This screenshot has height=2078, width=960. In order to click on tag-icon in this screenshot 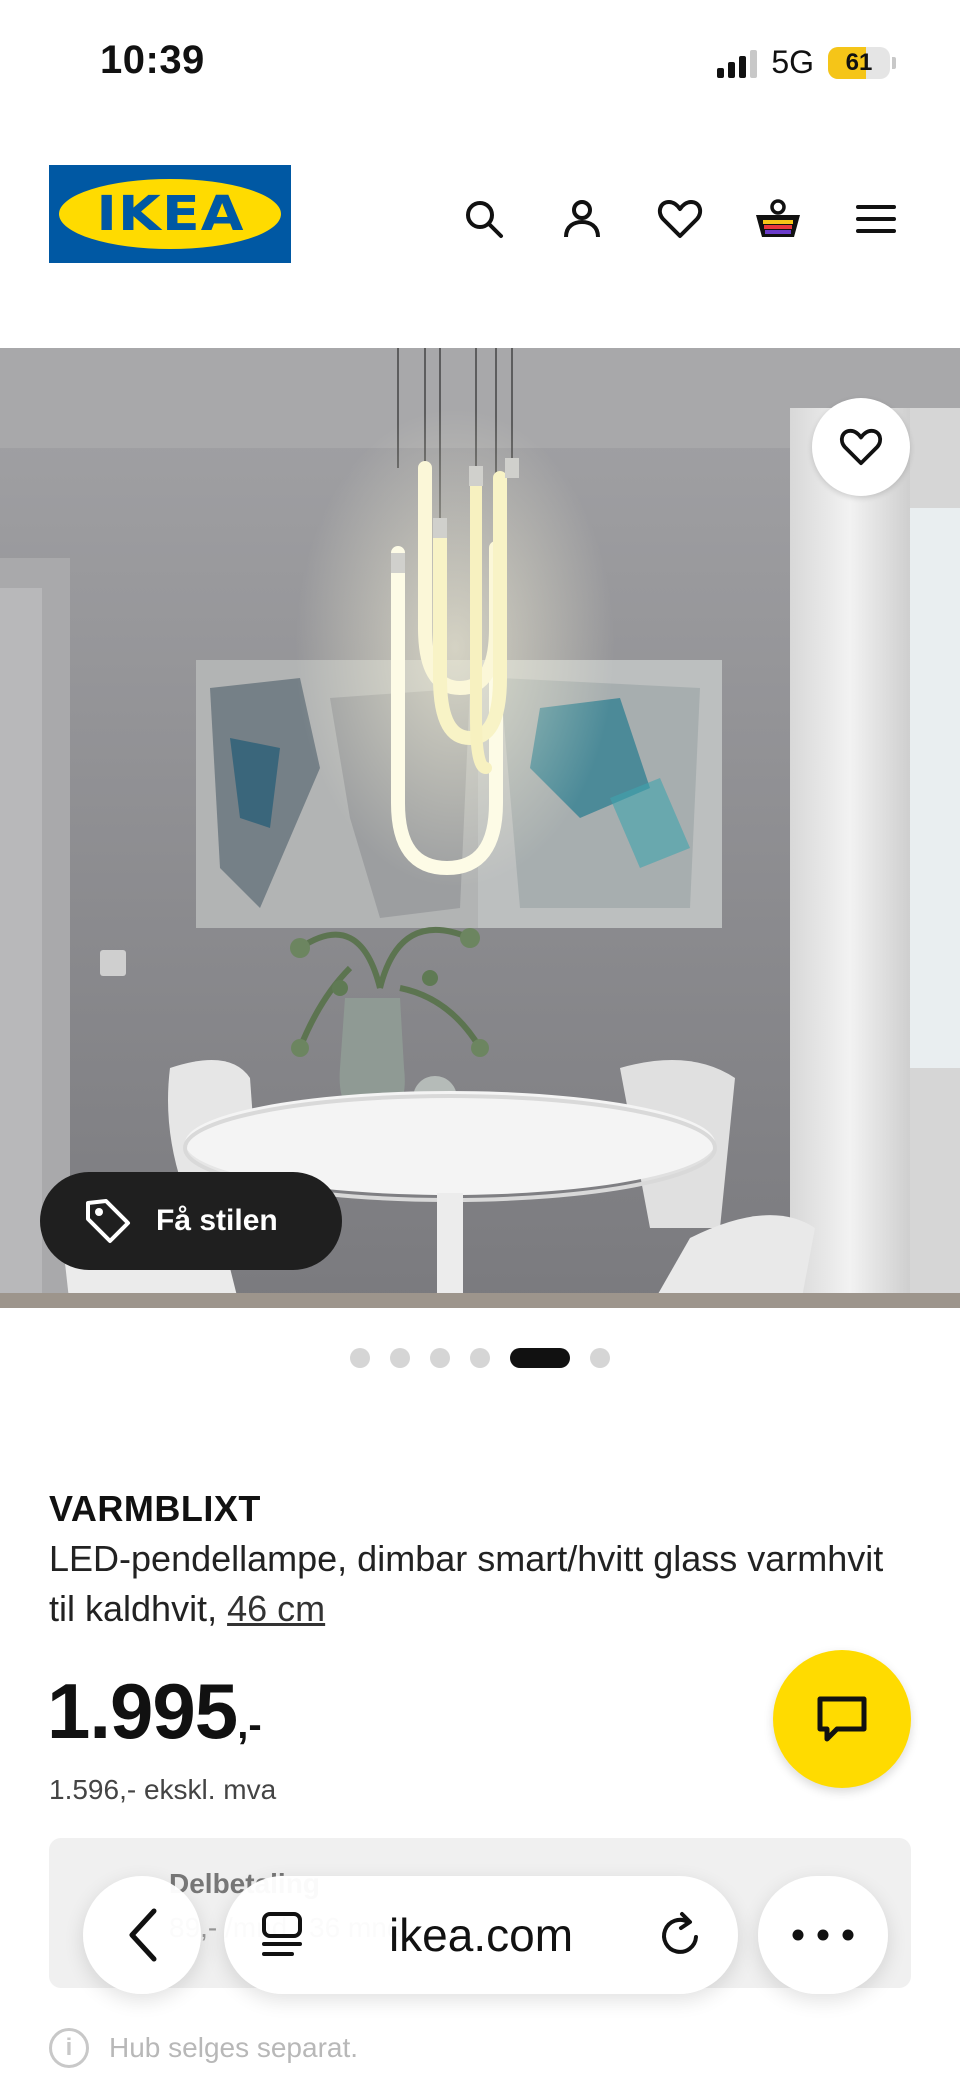, I will do `click(108, 1221)`.